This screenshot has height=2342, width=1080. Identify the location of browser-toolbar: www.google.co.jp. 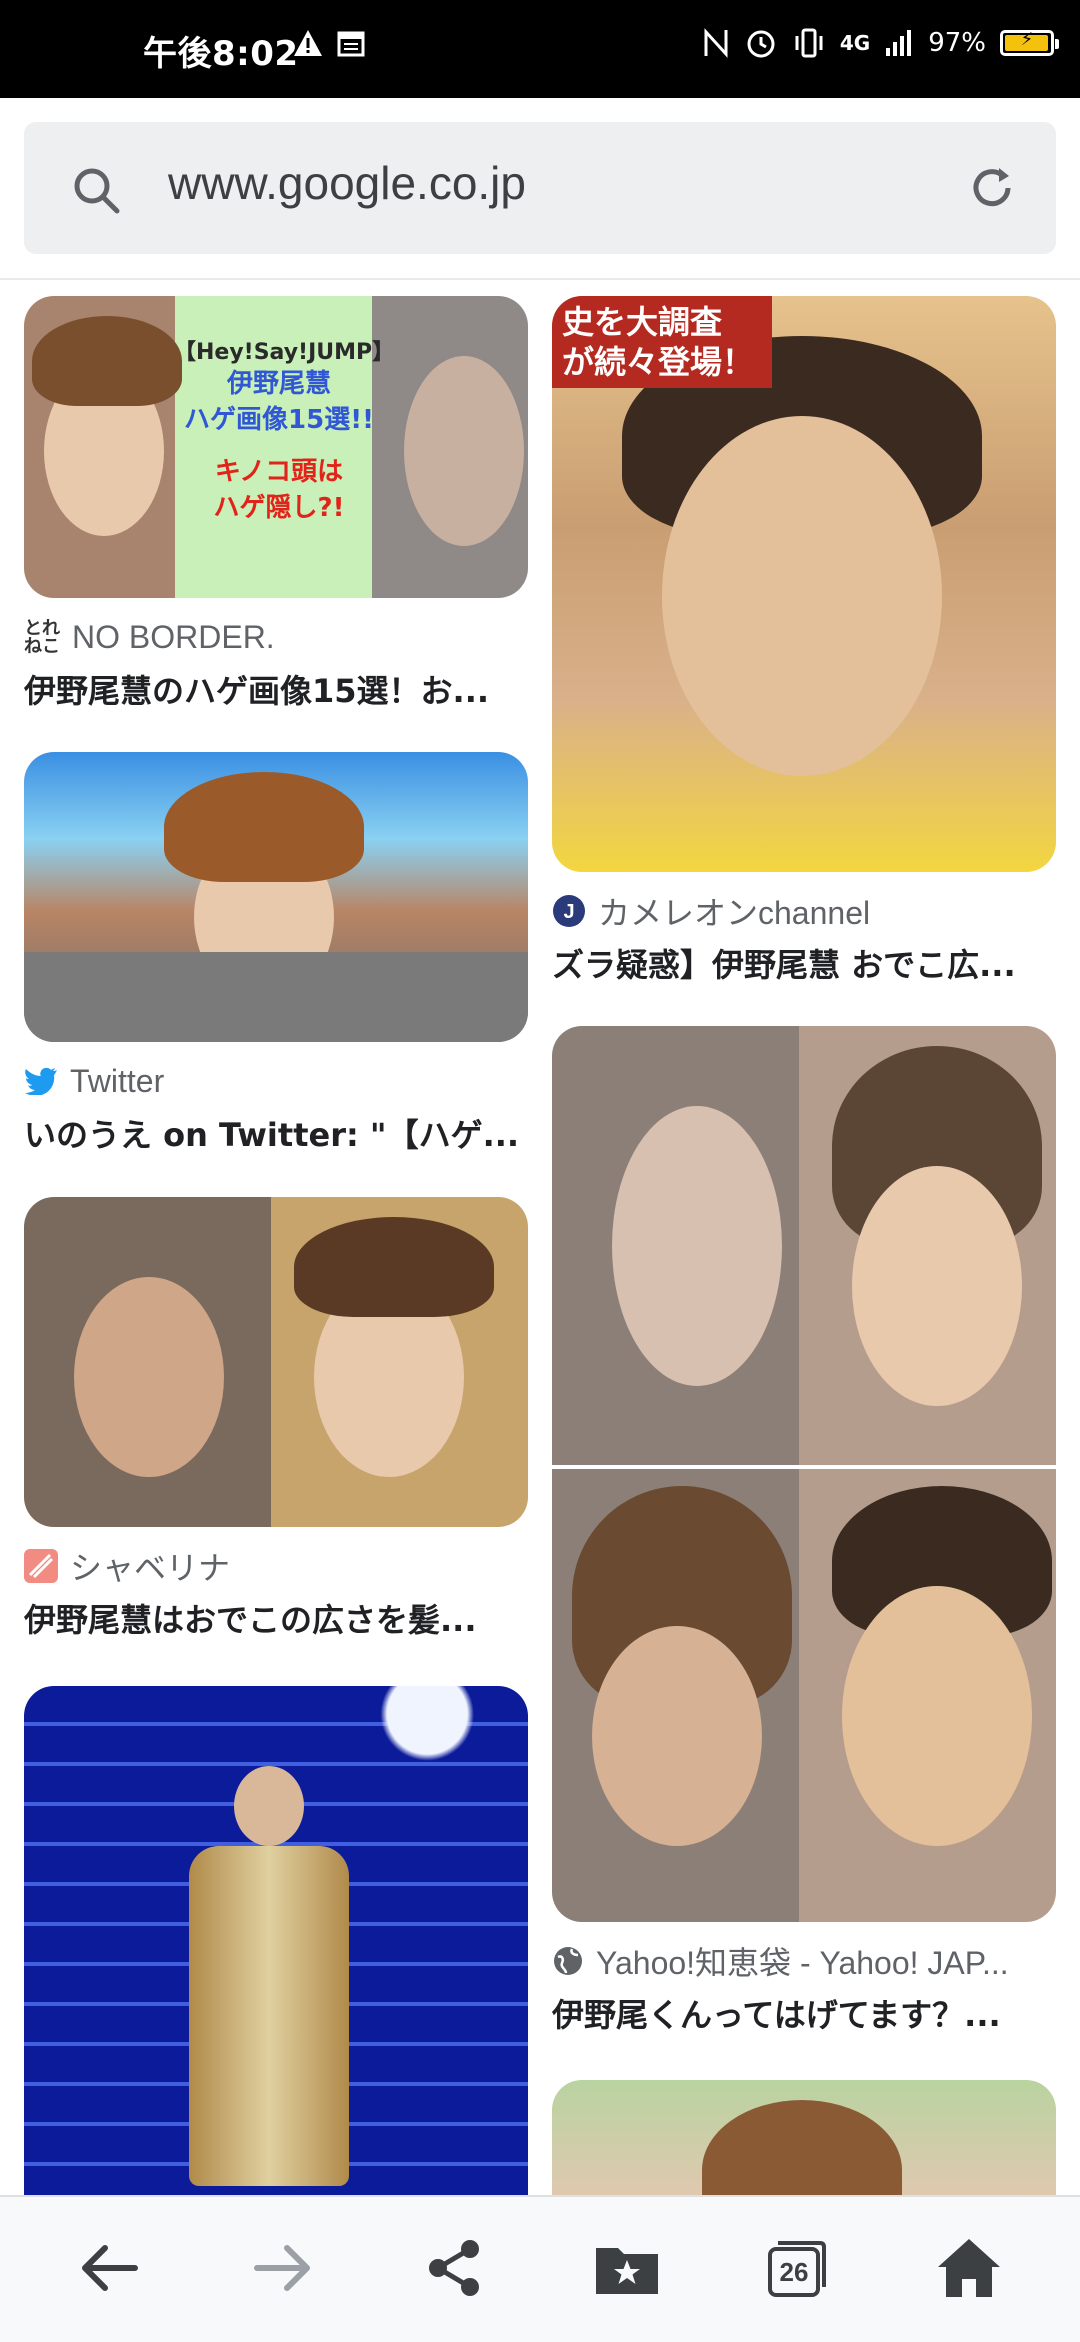
(540, 189).